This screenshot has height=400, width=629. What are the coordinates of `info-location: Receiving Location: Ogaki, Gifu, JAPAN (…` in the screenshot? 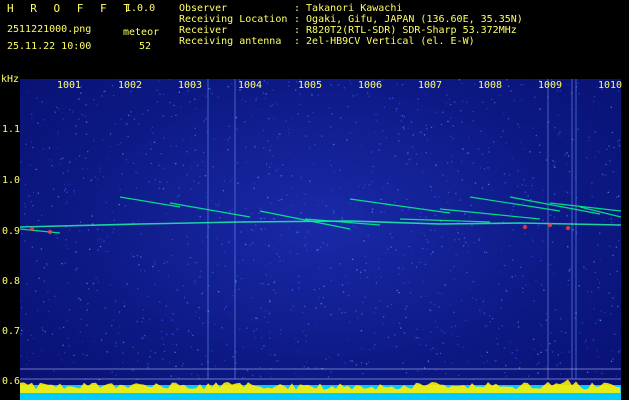 It's located at (351, 19).